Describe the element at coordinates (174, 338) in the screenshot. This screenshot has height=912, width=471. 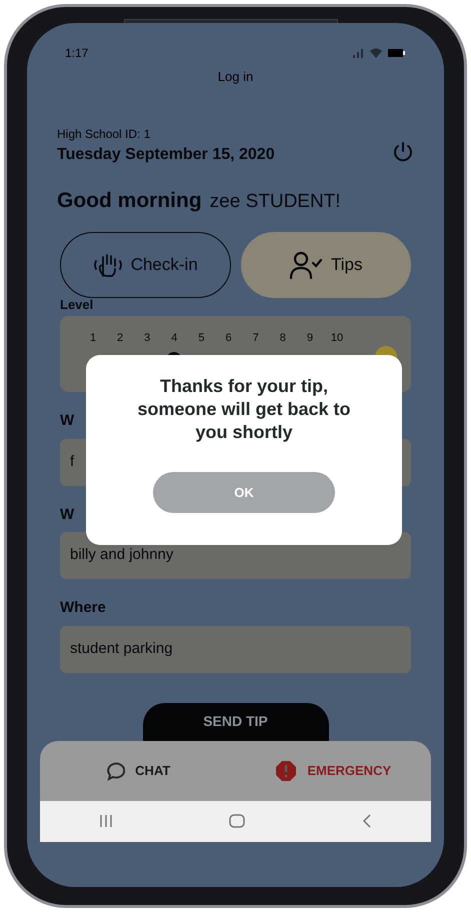
I see `scale-number: 4` at that location.